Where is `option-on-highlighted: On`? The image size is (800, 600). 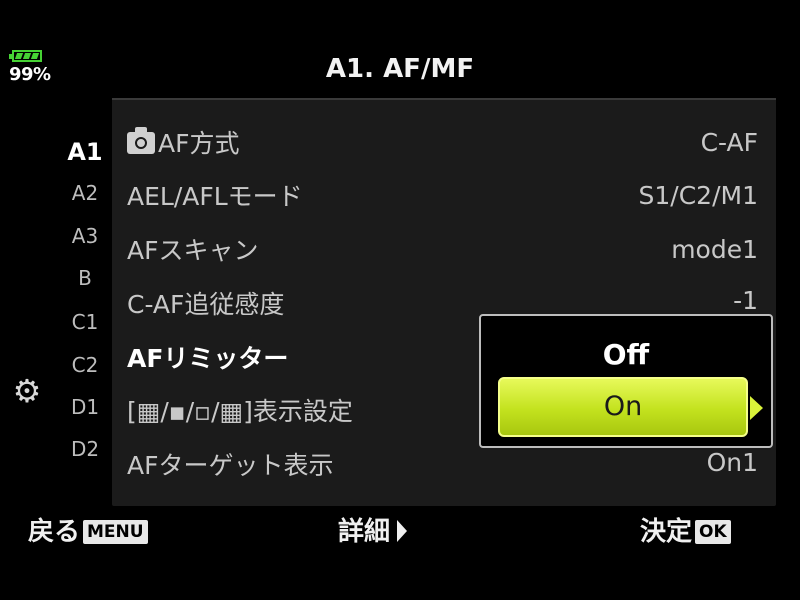 option-on-highlighted: On is located at coordinates (623, 407).